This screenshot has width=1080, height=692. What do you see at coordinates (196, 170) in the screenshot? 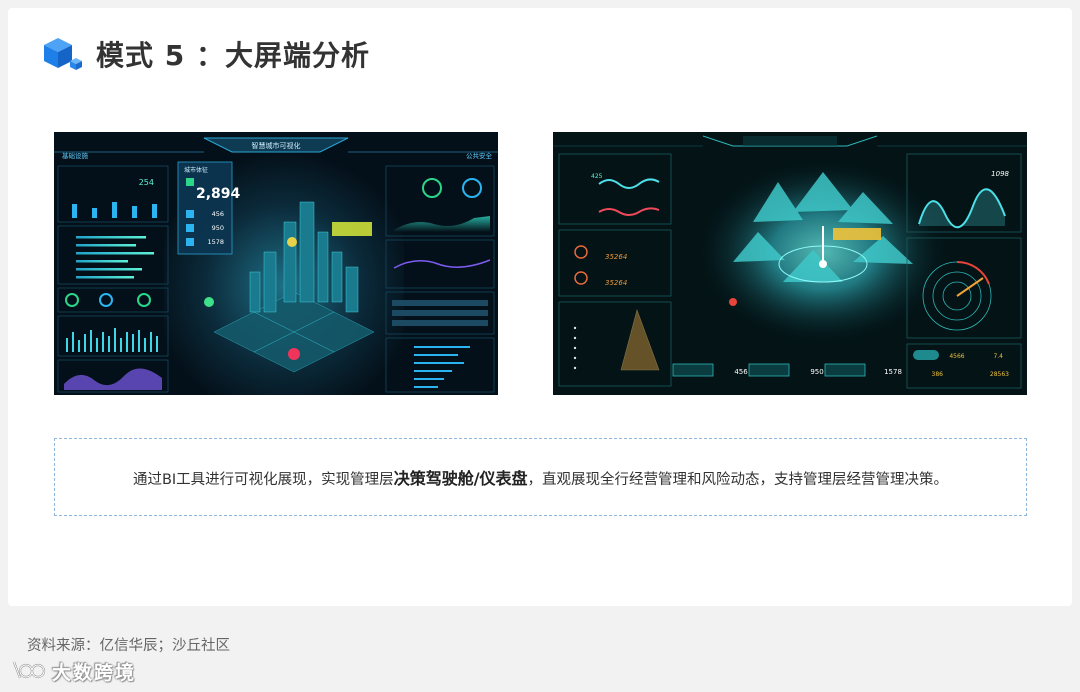
I see `svg-text: 城市体征` at bounding box center [196, 170].